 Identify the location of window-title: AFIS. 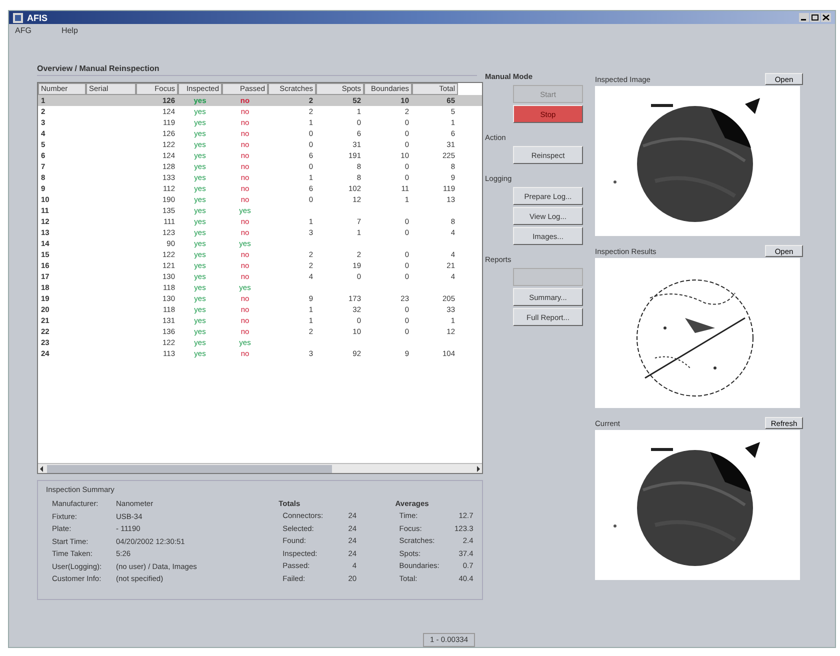
(37, 17).